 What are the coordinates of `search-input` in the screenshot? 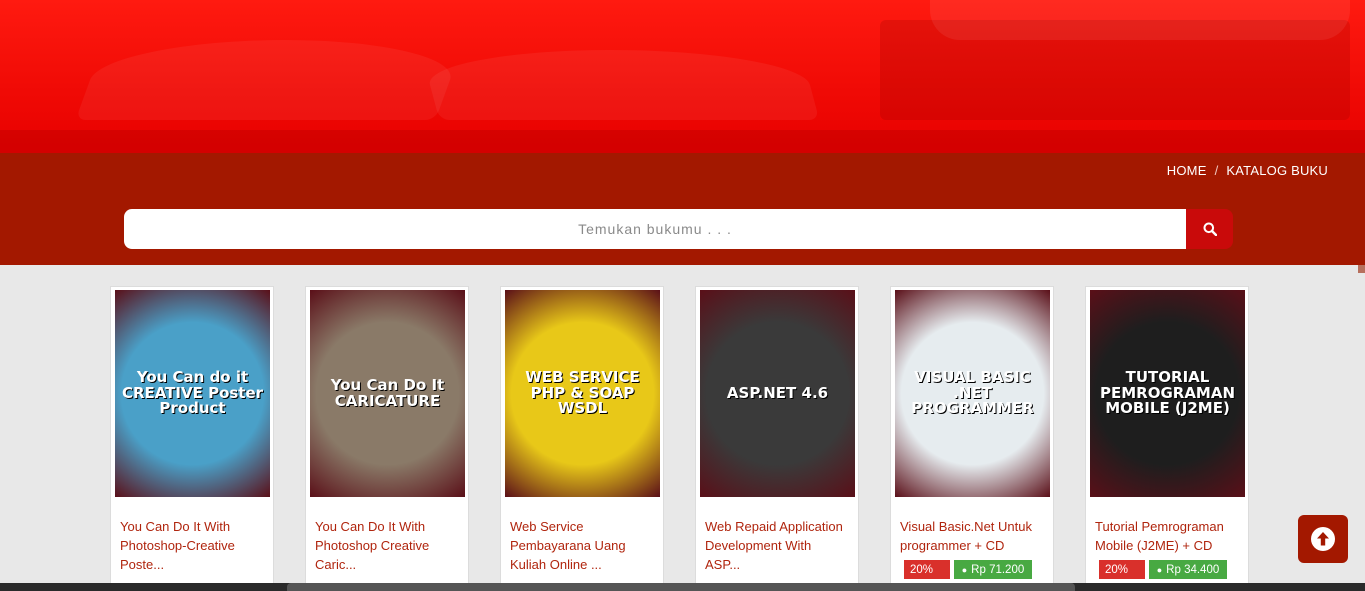 It's located at (655, 229).